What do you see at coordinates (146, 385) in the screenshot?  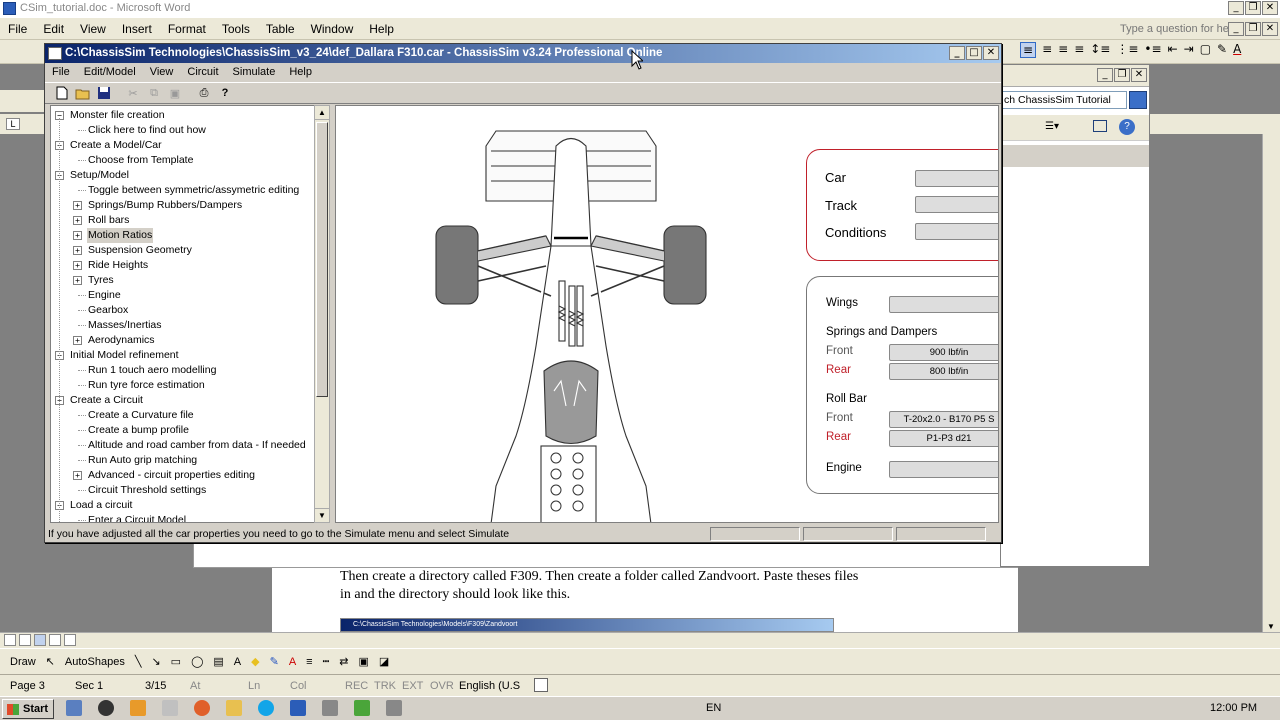 I see `tree-item: Run tyre force estimation` at bounding box center [146, 385].